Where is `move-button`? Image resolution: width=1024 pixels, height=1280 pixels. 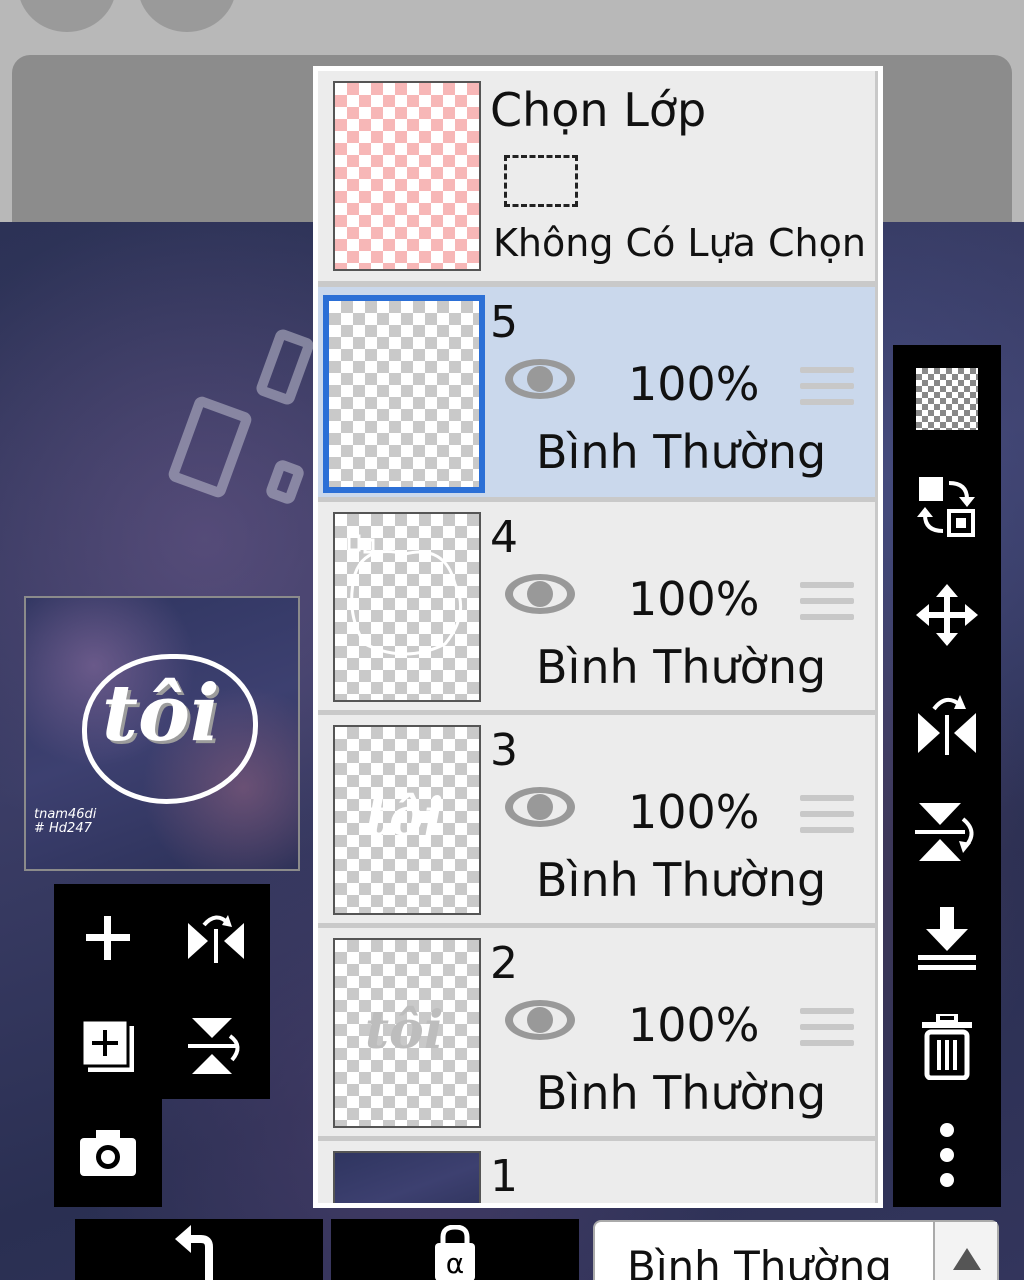
move-button is located at coordinates (947, 615).